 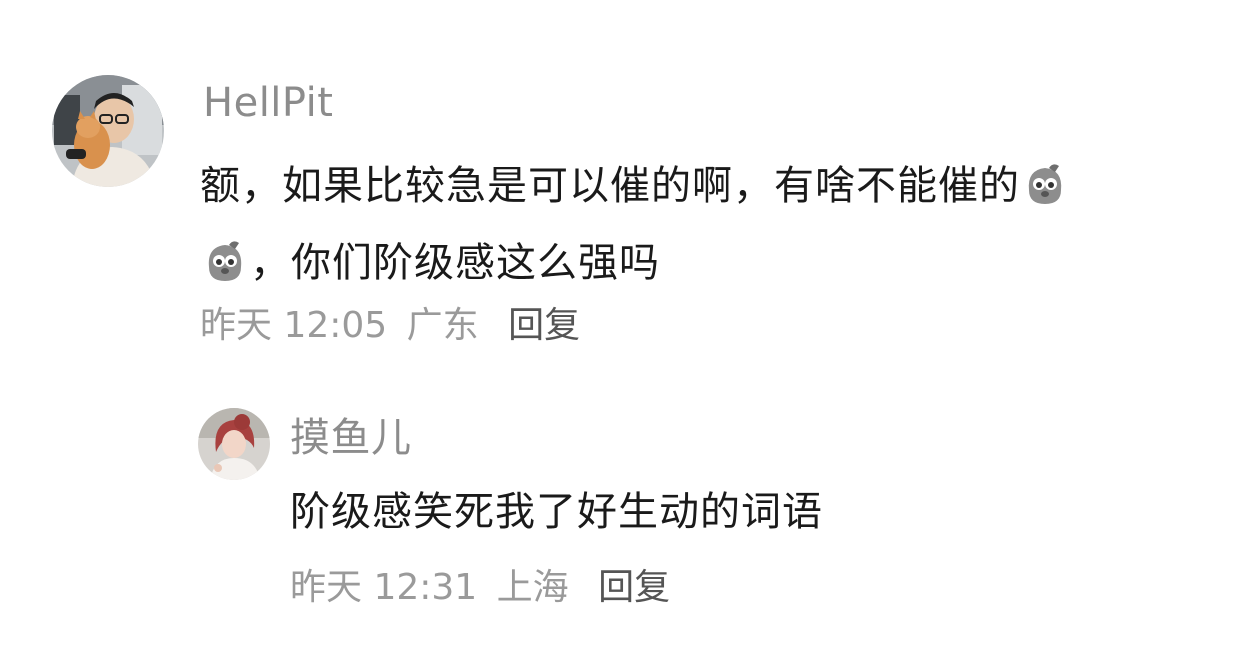 What do you see at coordinates (532, 587) in the screenshot?
I see `comment-location: 上海` at bounding box center [532, 587].